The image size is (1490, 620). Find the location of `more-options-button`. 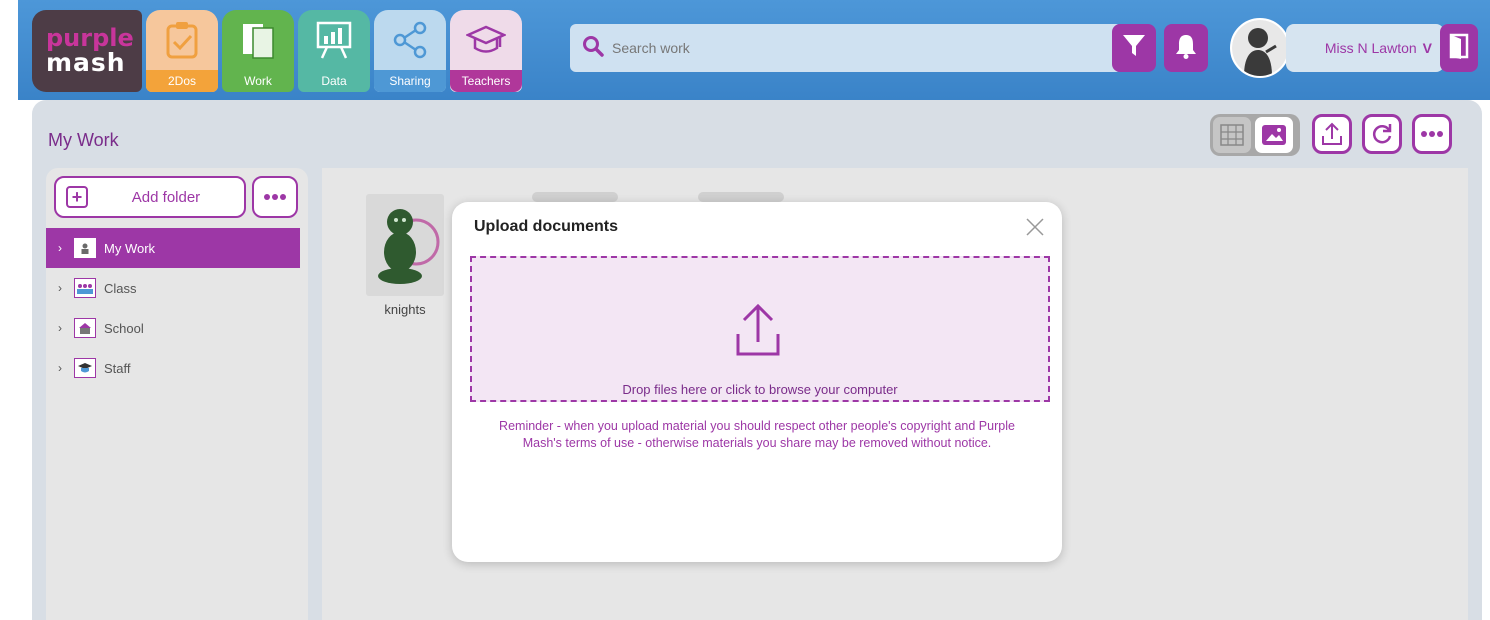

more-options-button is located at coordinates (1432, 134).